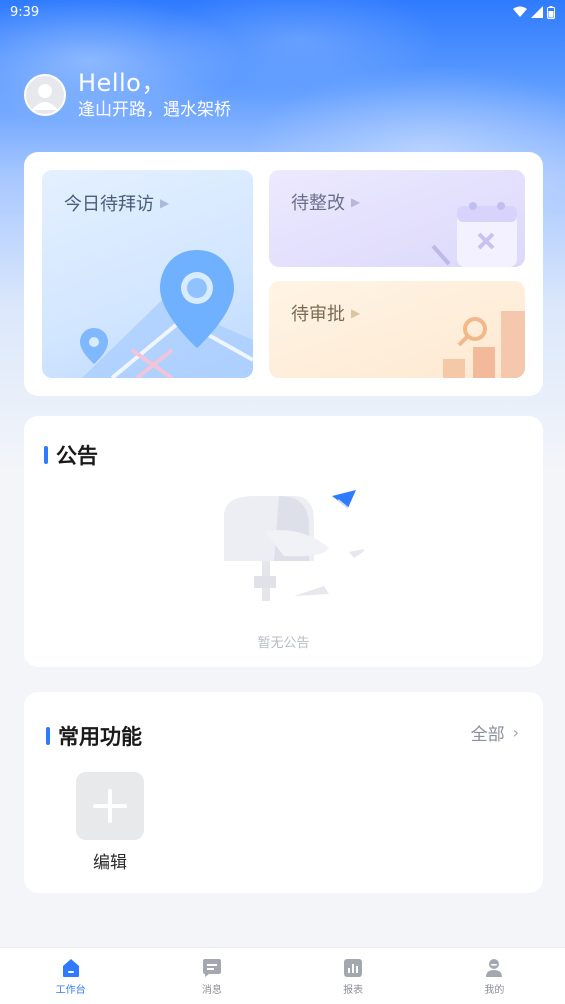 This screenshot has height=1004, width=565. What do you see at coordinates (318, 314) in the screenshot?
I see `pending-approve-label: 待审批` at bounding box center [318, 314].